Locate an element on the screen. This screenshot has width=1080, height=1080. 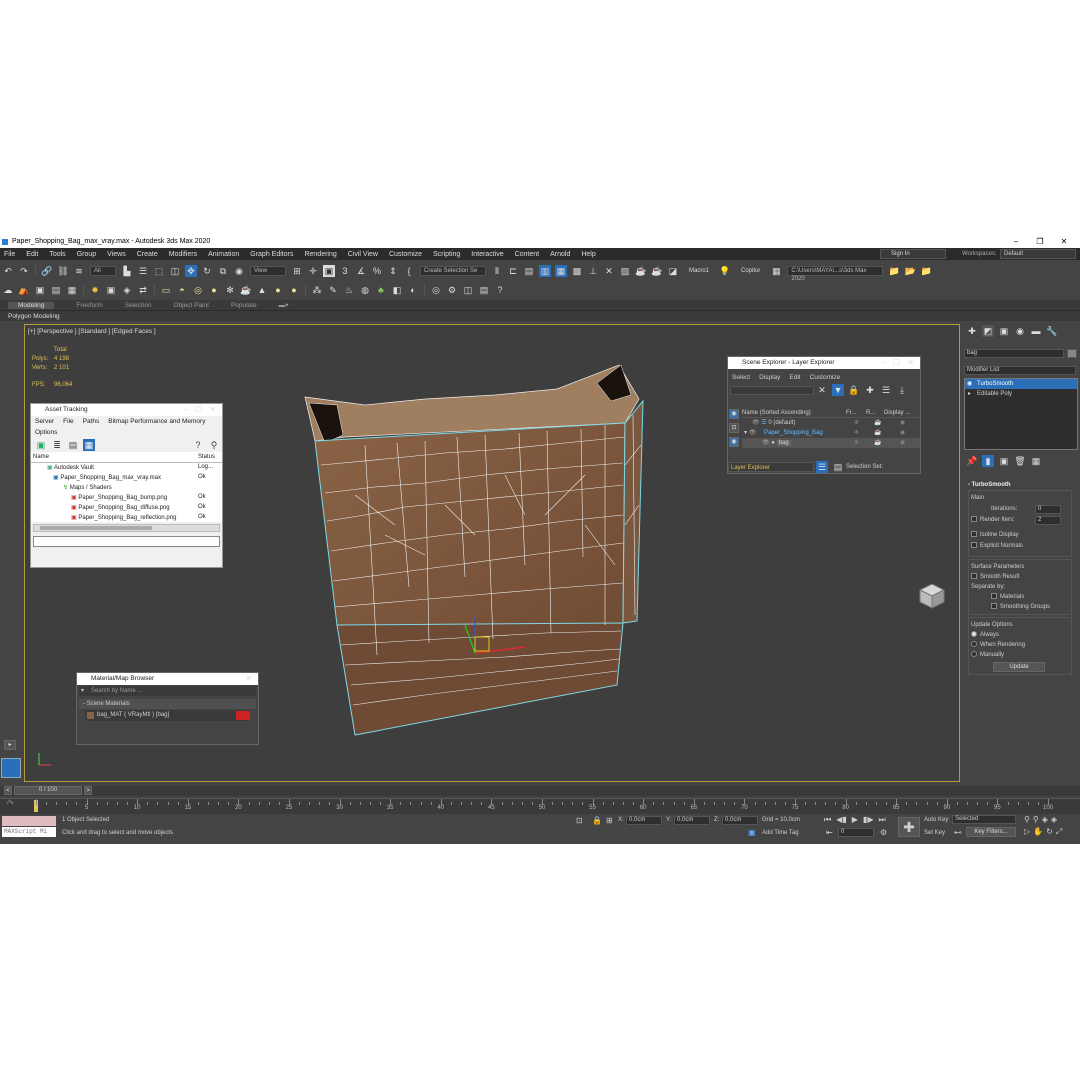
hemisphere-icon: ◓ is located at coordinates (182, 290).